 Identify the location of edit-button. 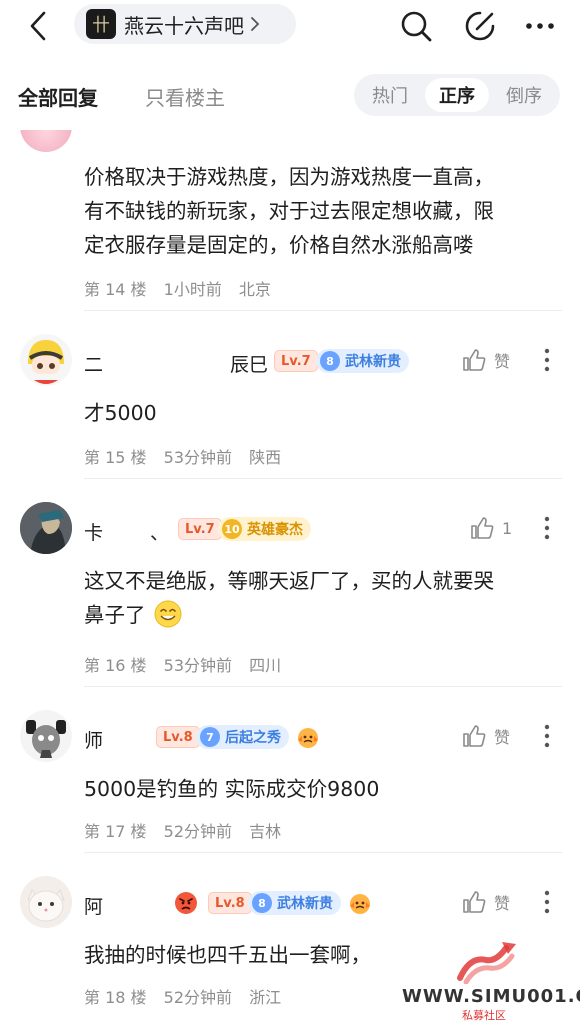
(480, 26).